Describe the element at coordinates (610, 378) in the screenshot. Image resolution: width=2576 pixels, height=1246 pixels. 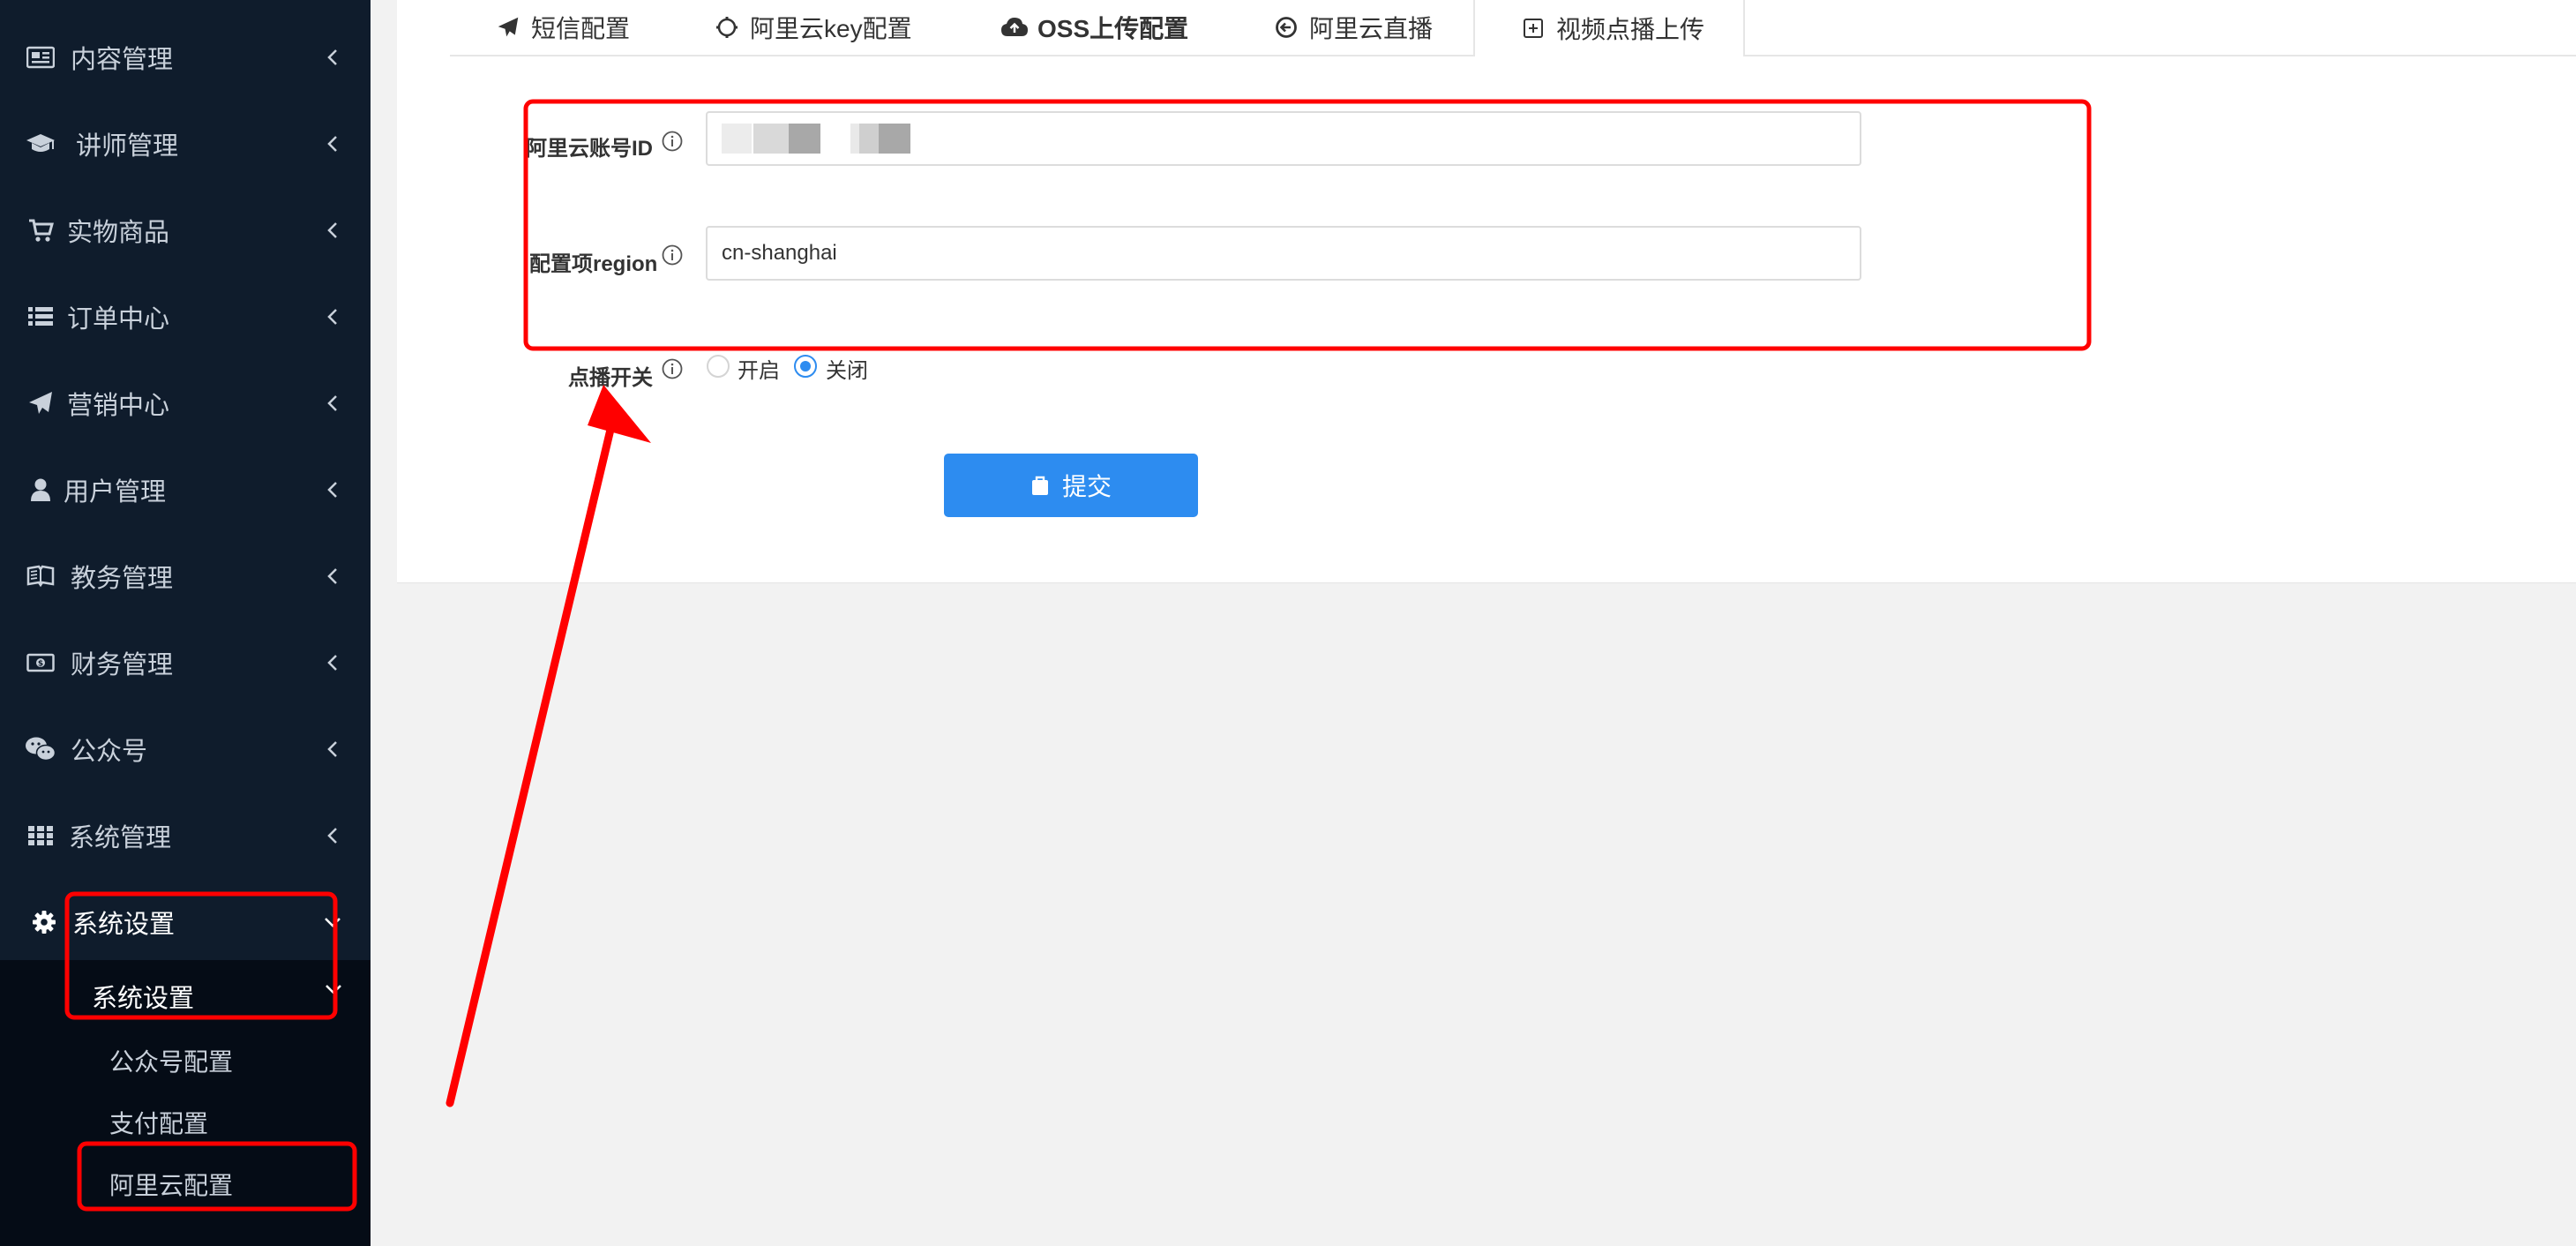
I see `vod-switch-label: 点播开关` at that location.